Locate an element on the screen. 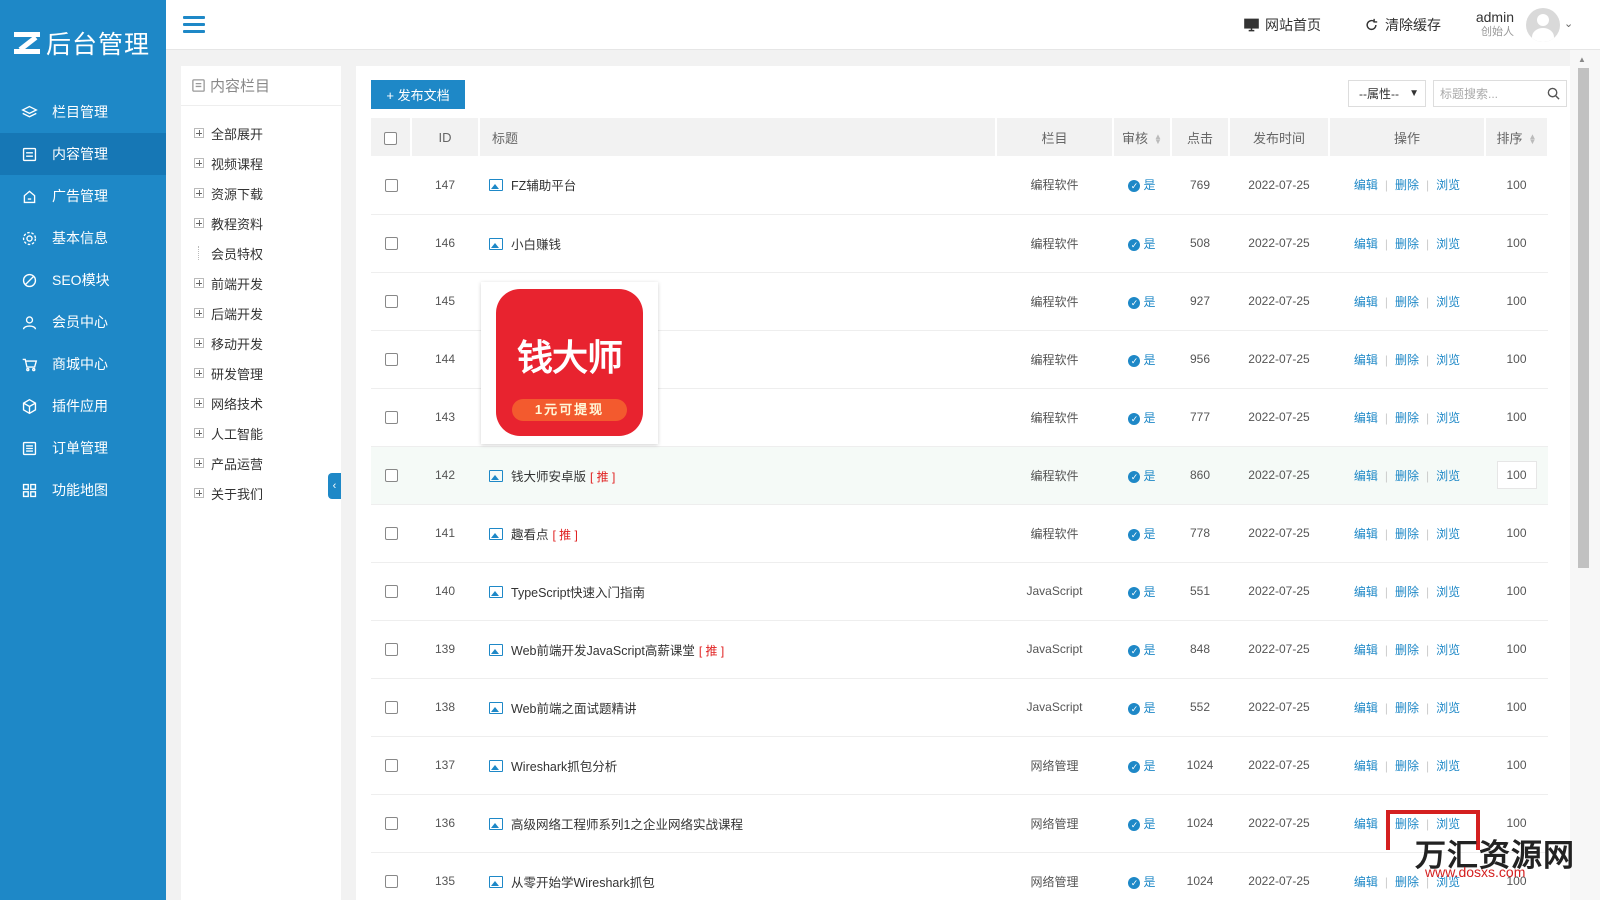 The width and height of the screenshot is (1600, 900). row-title: 钱大师安卓版 is located at coordinates (548, 477).